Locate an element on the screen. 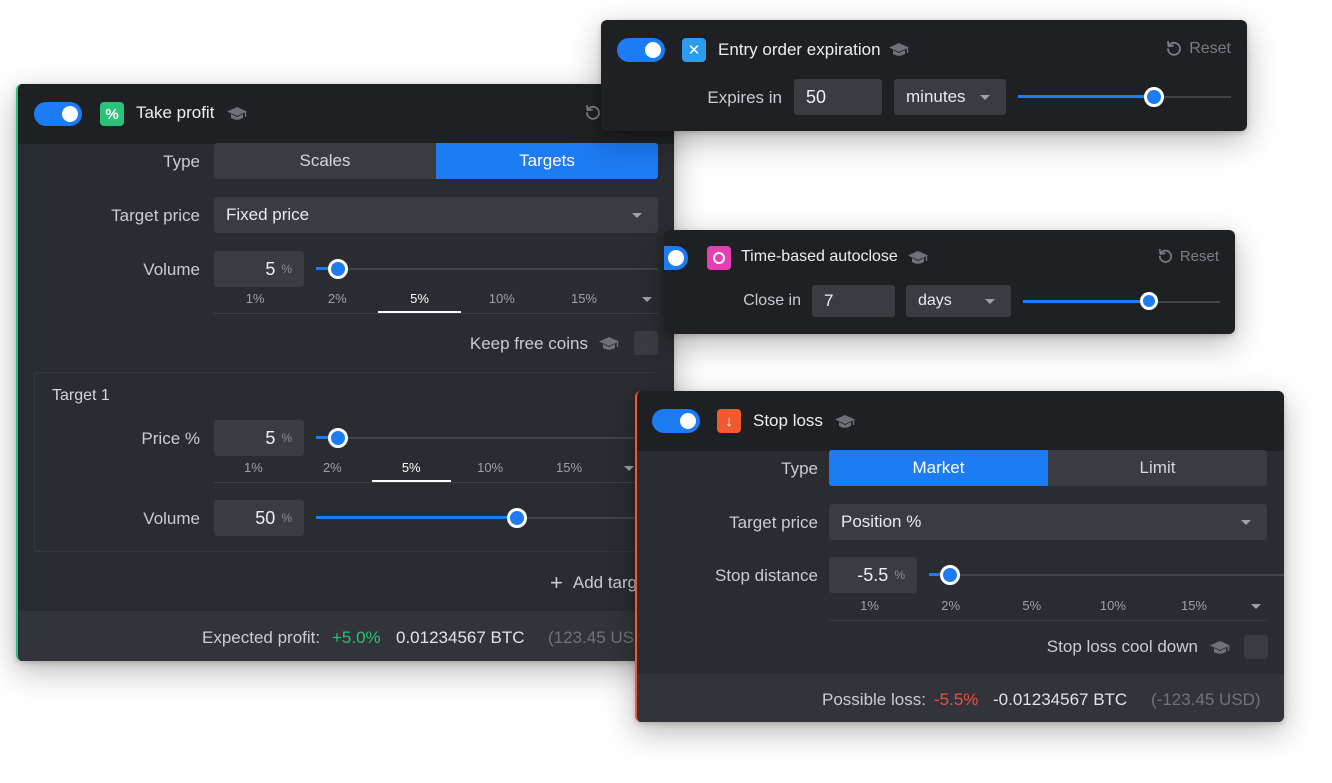 The height and width of the screenshot is (783, 1332). add-target-button: + Add targ is located at coordinates (594, 582).